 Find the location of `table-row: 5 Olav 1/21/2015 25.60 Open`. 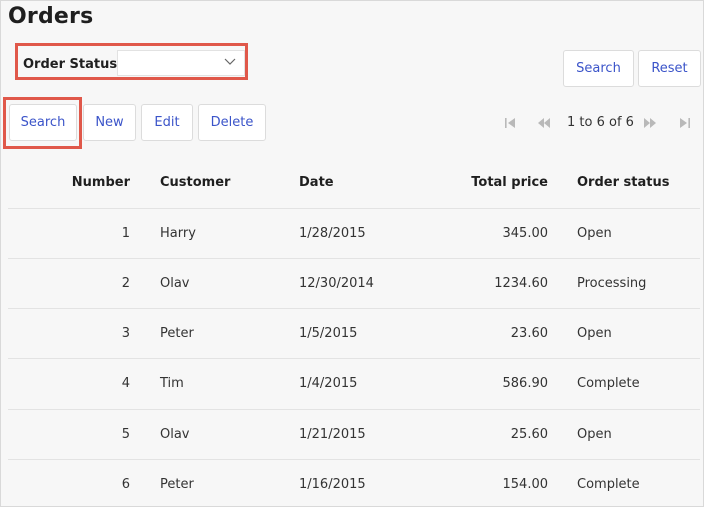

table-row: 5 Olav 1/21/2015 25.60 Open is located at coordinates (354, 434).